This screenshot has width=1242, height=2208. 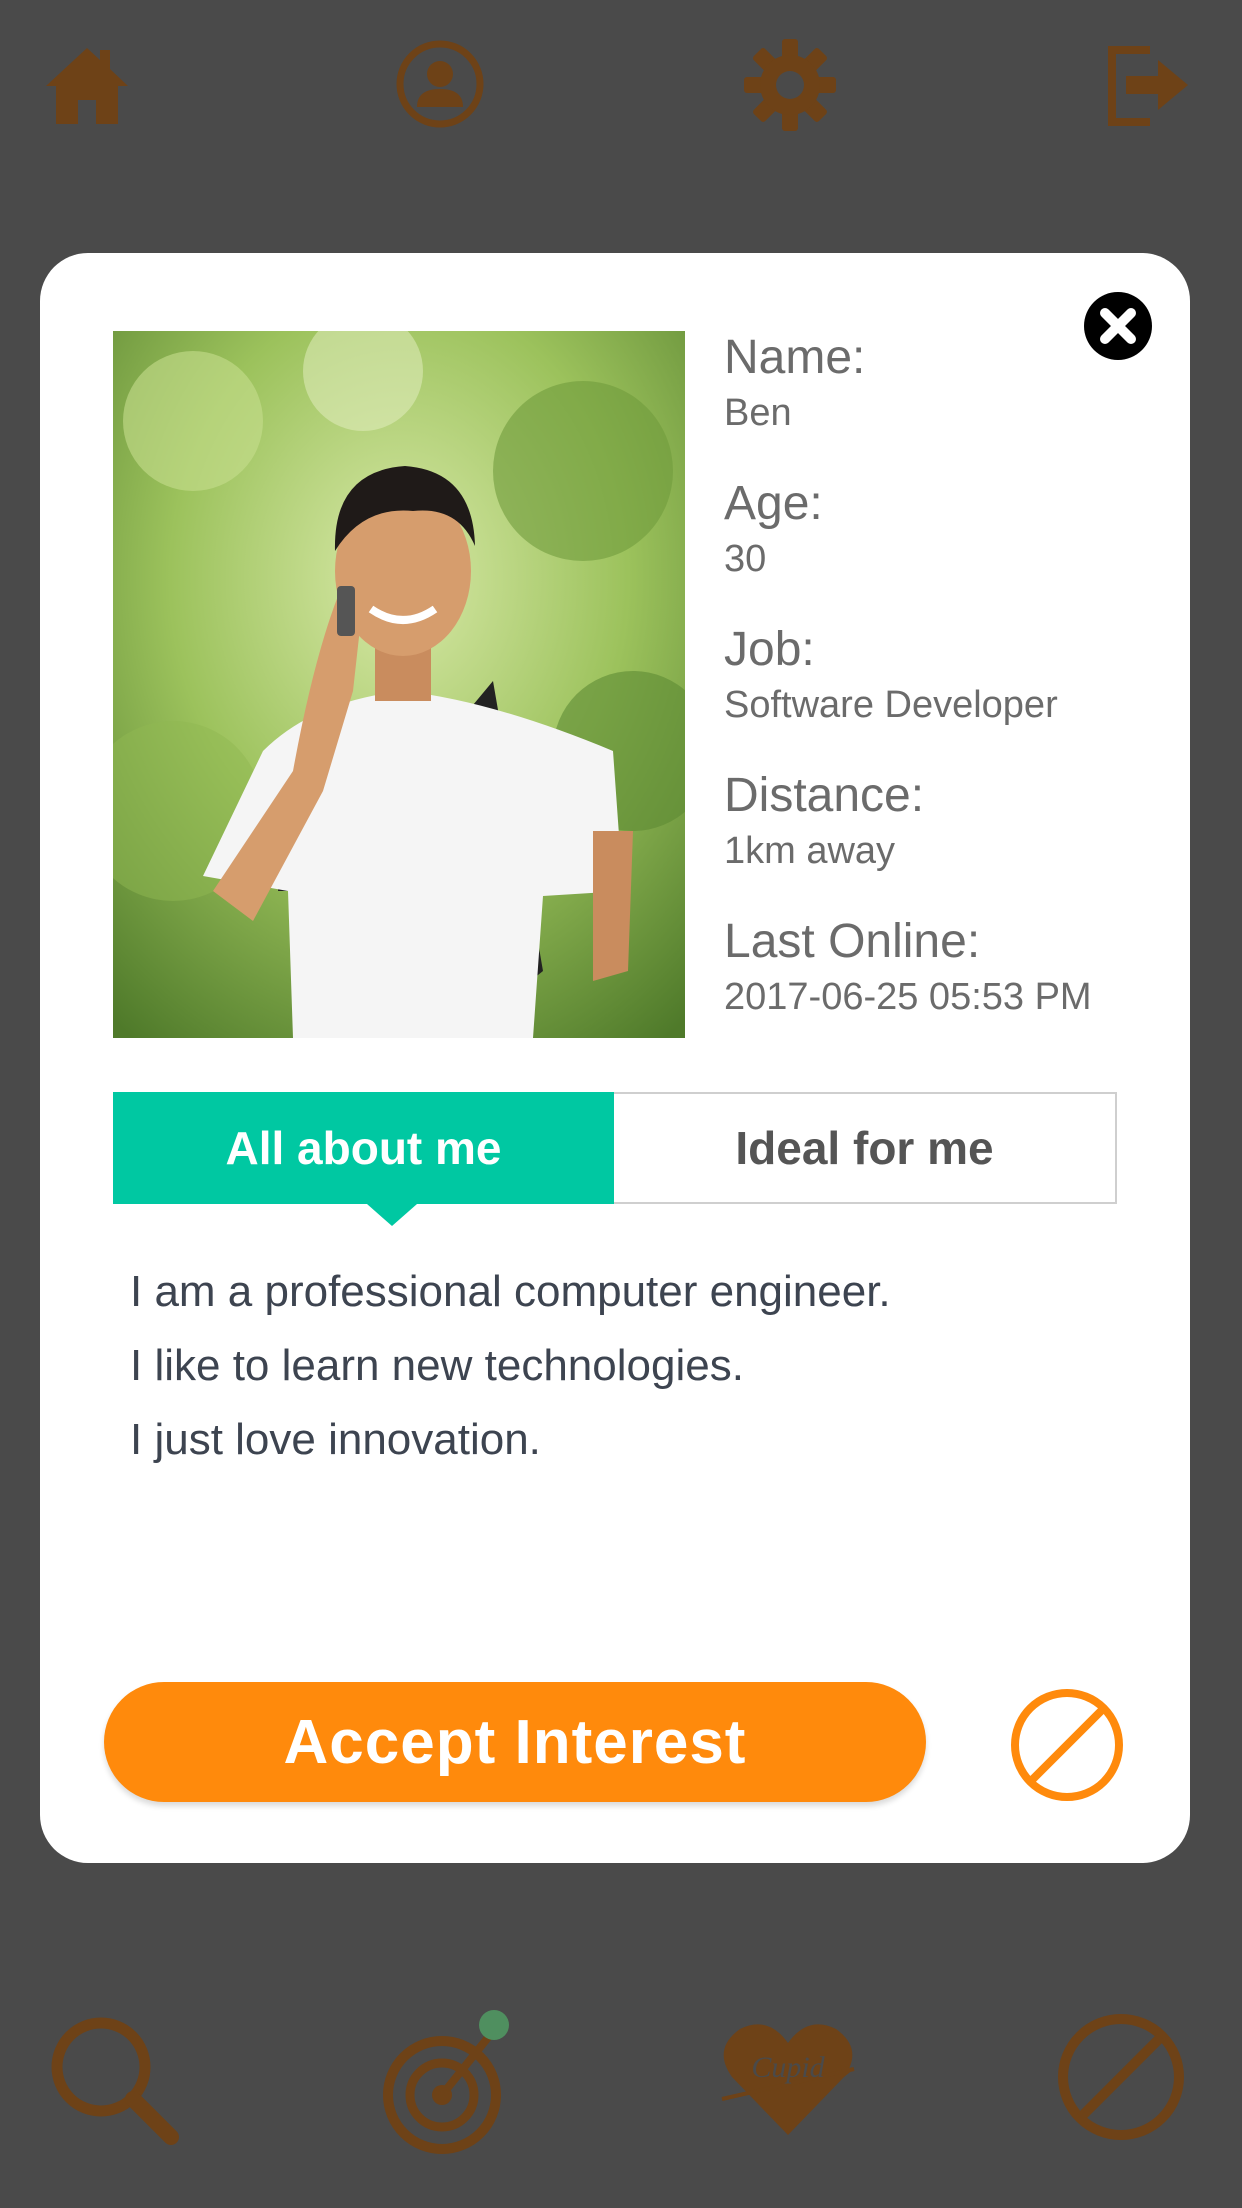 I want to click on heart-icon: Cupid, so click(x=788, y=2078).